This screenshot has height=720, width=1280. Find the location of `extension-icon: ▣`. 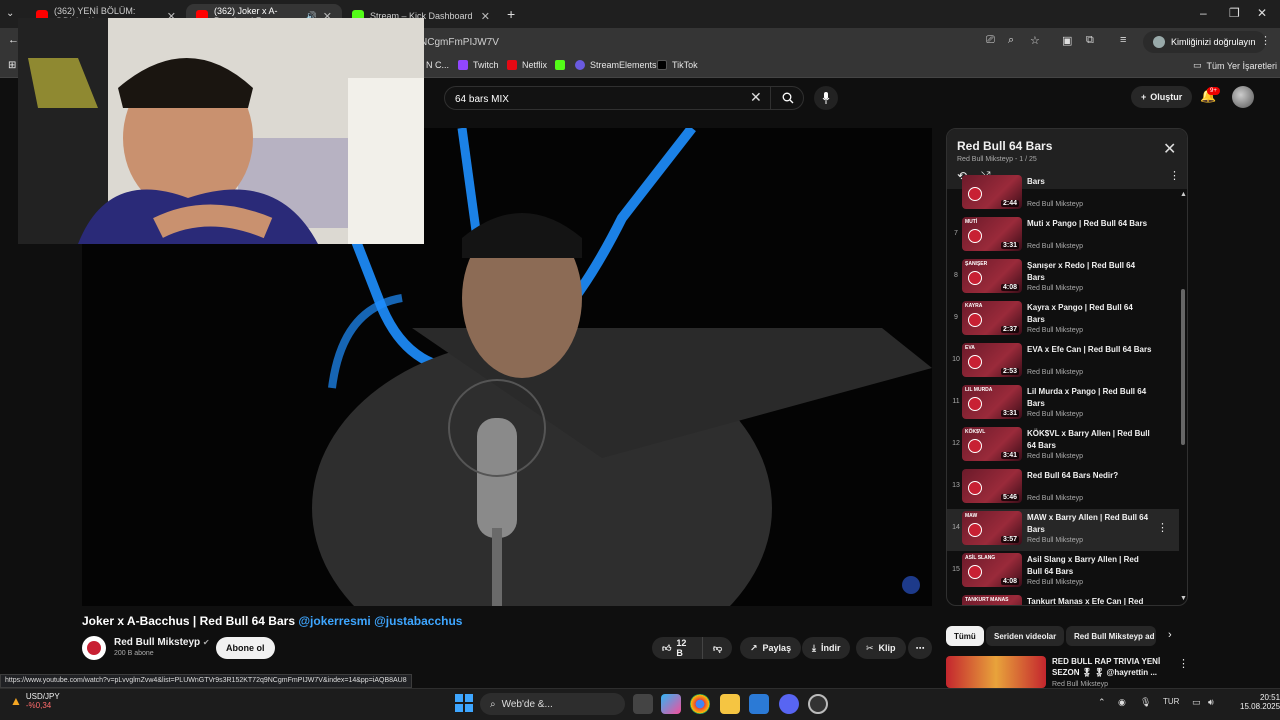

extension-icon: ▣ is located at coordinates (1067, 40).